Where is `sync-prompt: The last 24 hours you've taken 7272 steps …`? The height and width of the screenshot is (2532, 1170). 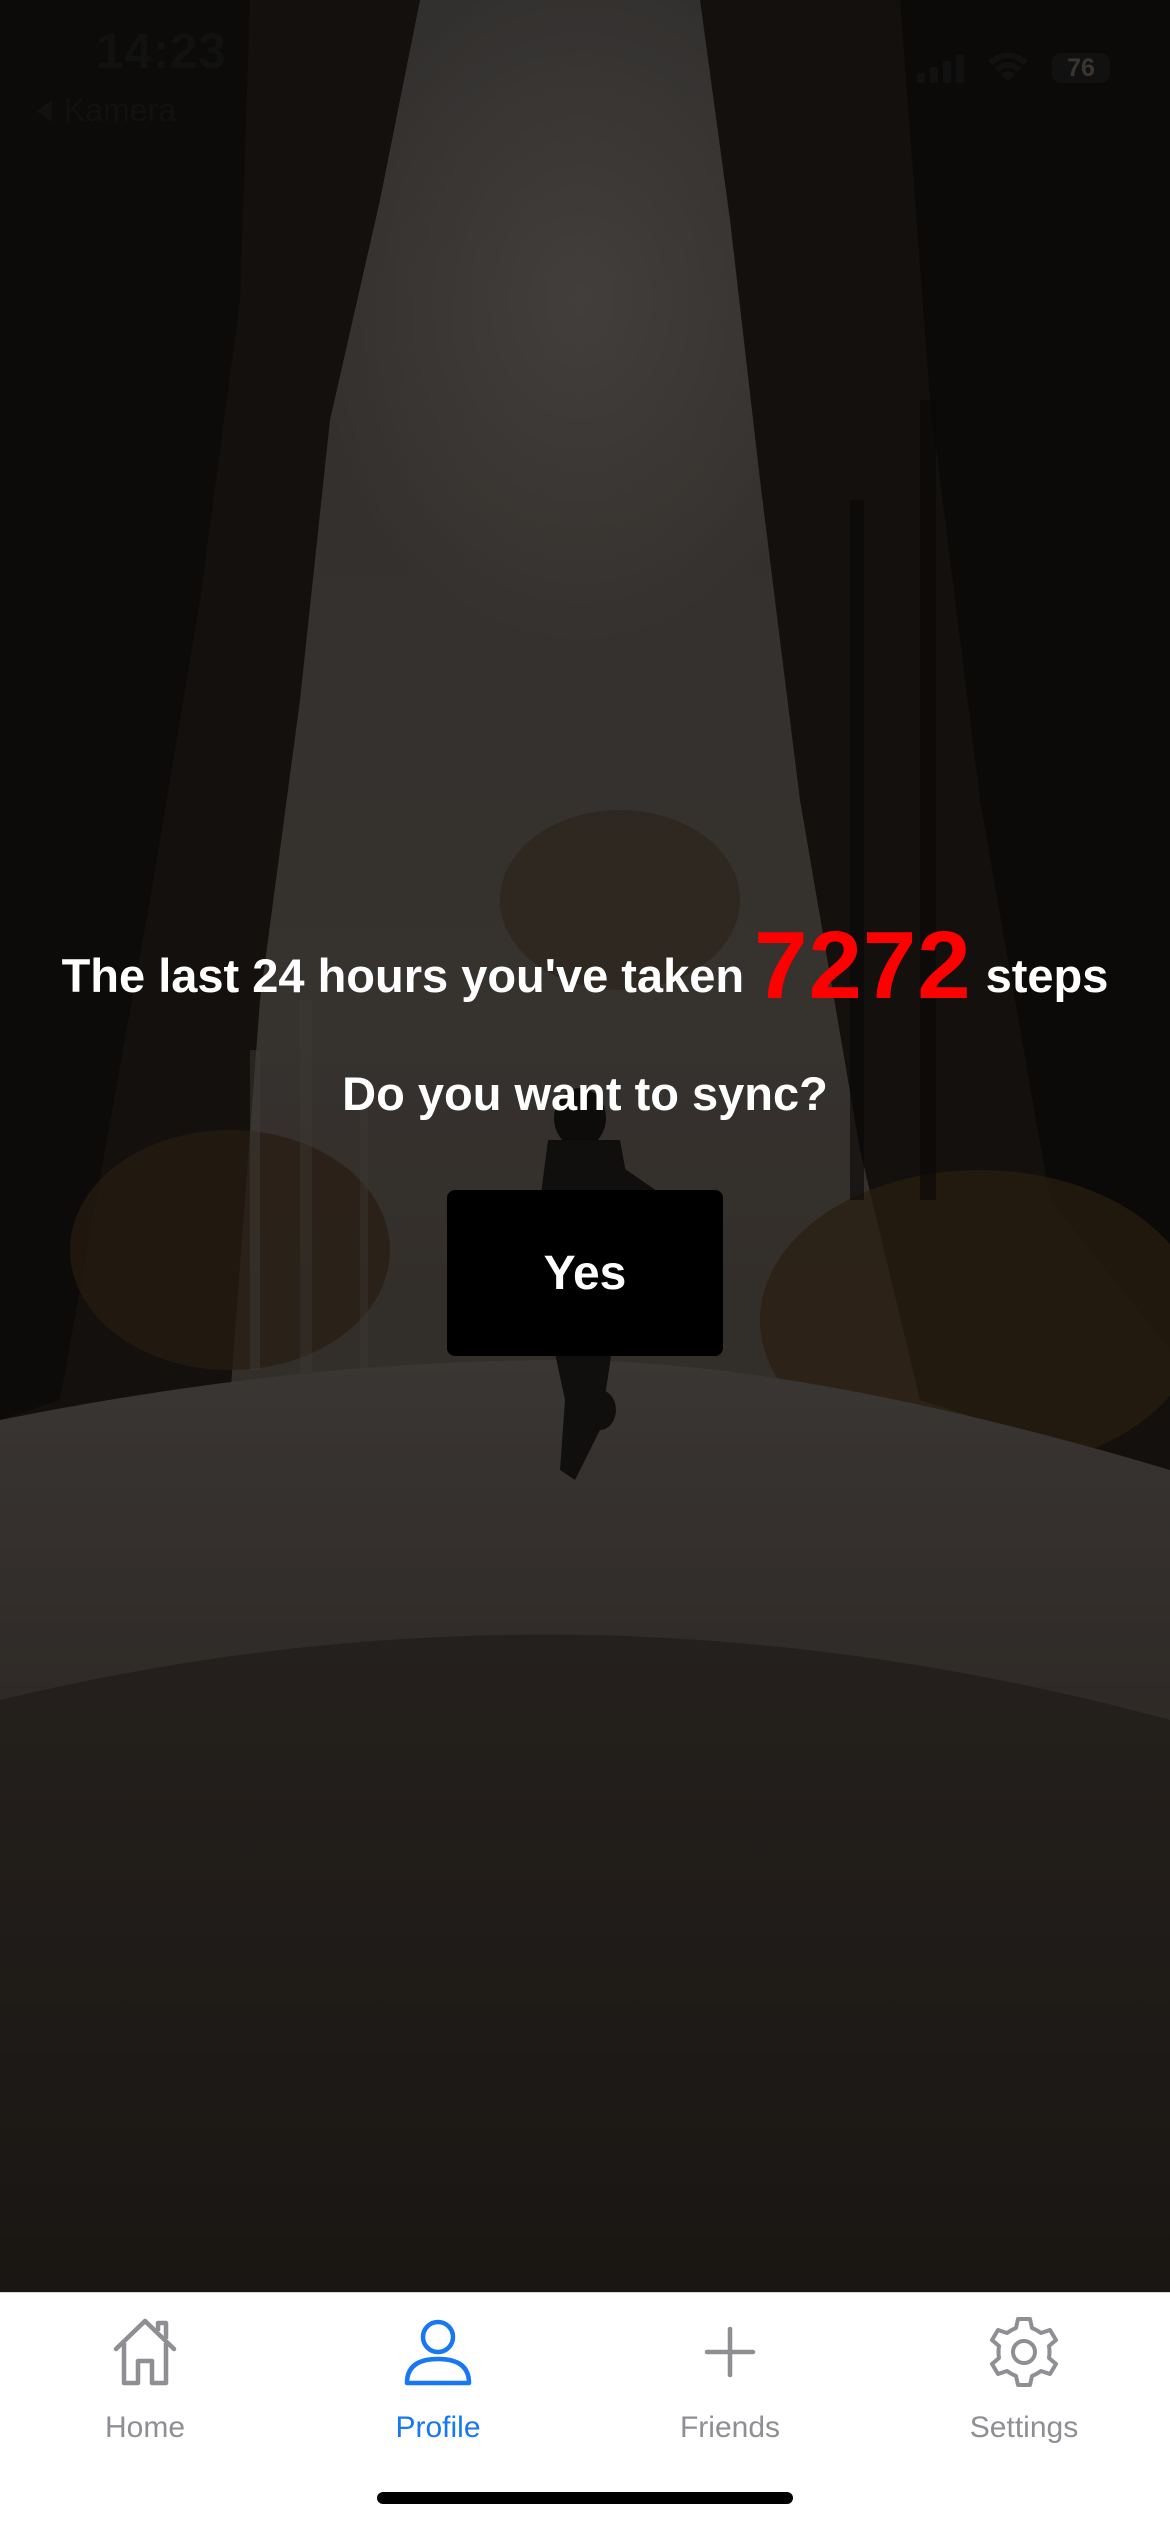 sync-prompt: The last 24 hours you've taken 7272 steps … is located at coordinates (585, 1019).